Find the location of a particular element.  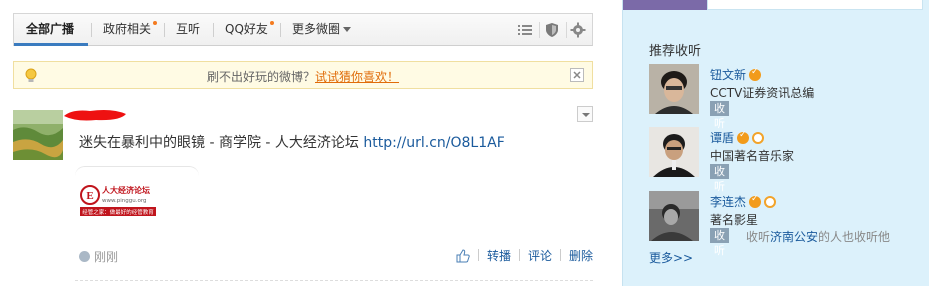

social-hint: 收听济南公安的人也收听他 is located at coordinates (818, 237).